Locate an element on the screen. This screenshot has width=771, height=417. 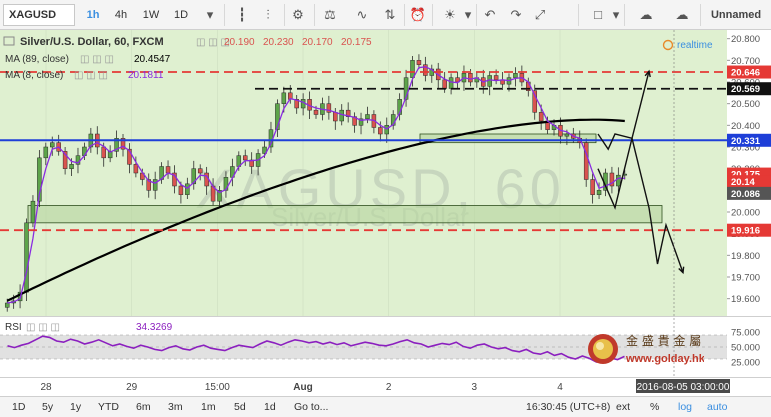
fullscreen-icon: ⤢ is located at coordinates (540, 15).